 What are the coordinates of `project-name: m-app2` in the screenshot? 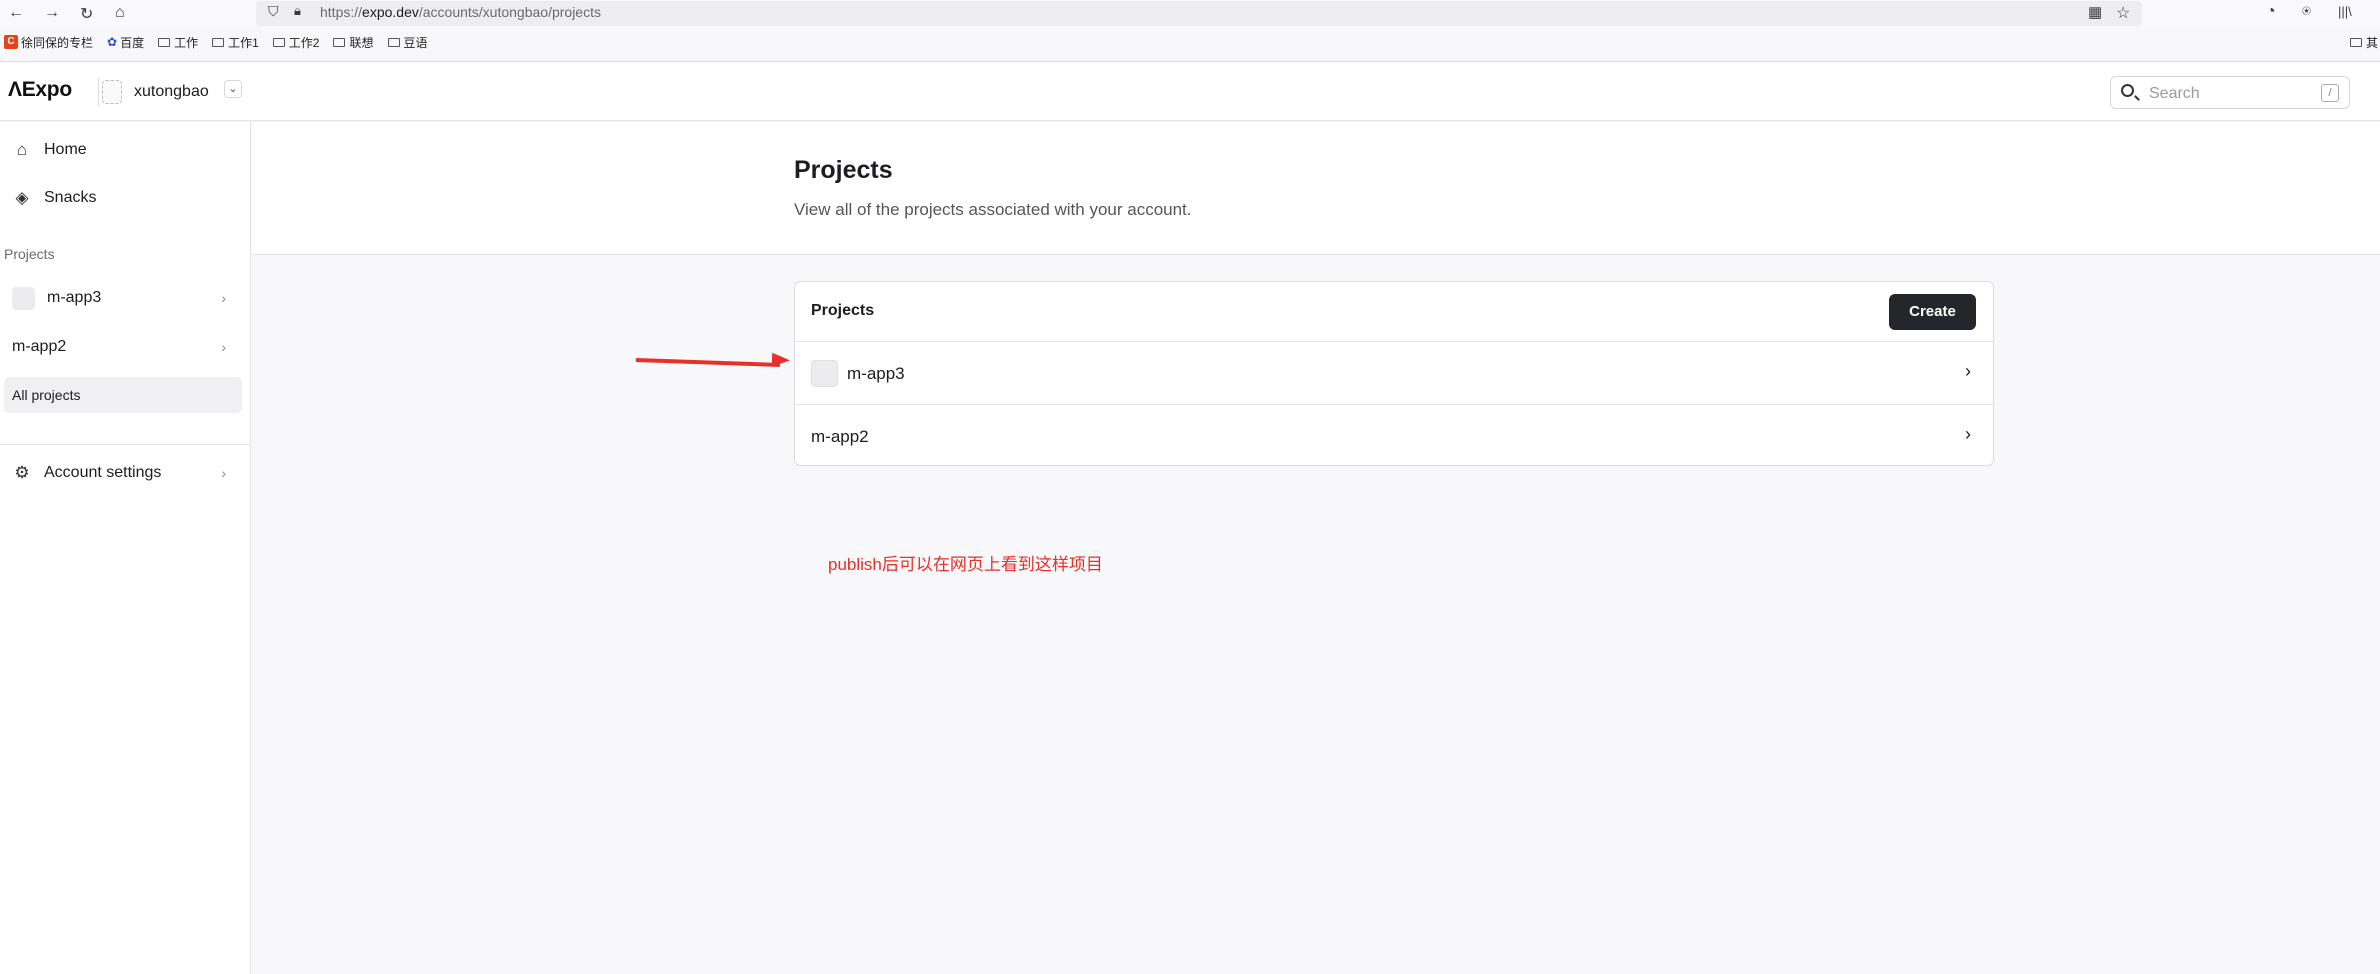 It's located at (840, 436).